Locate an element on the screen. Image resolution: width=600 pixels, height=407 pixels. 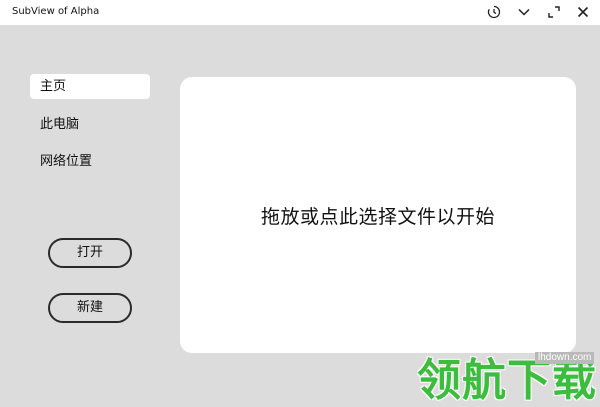
close-icon is located at coordinates (583, 12).